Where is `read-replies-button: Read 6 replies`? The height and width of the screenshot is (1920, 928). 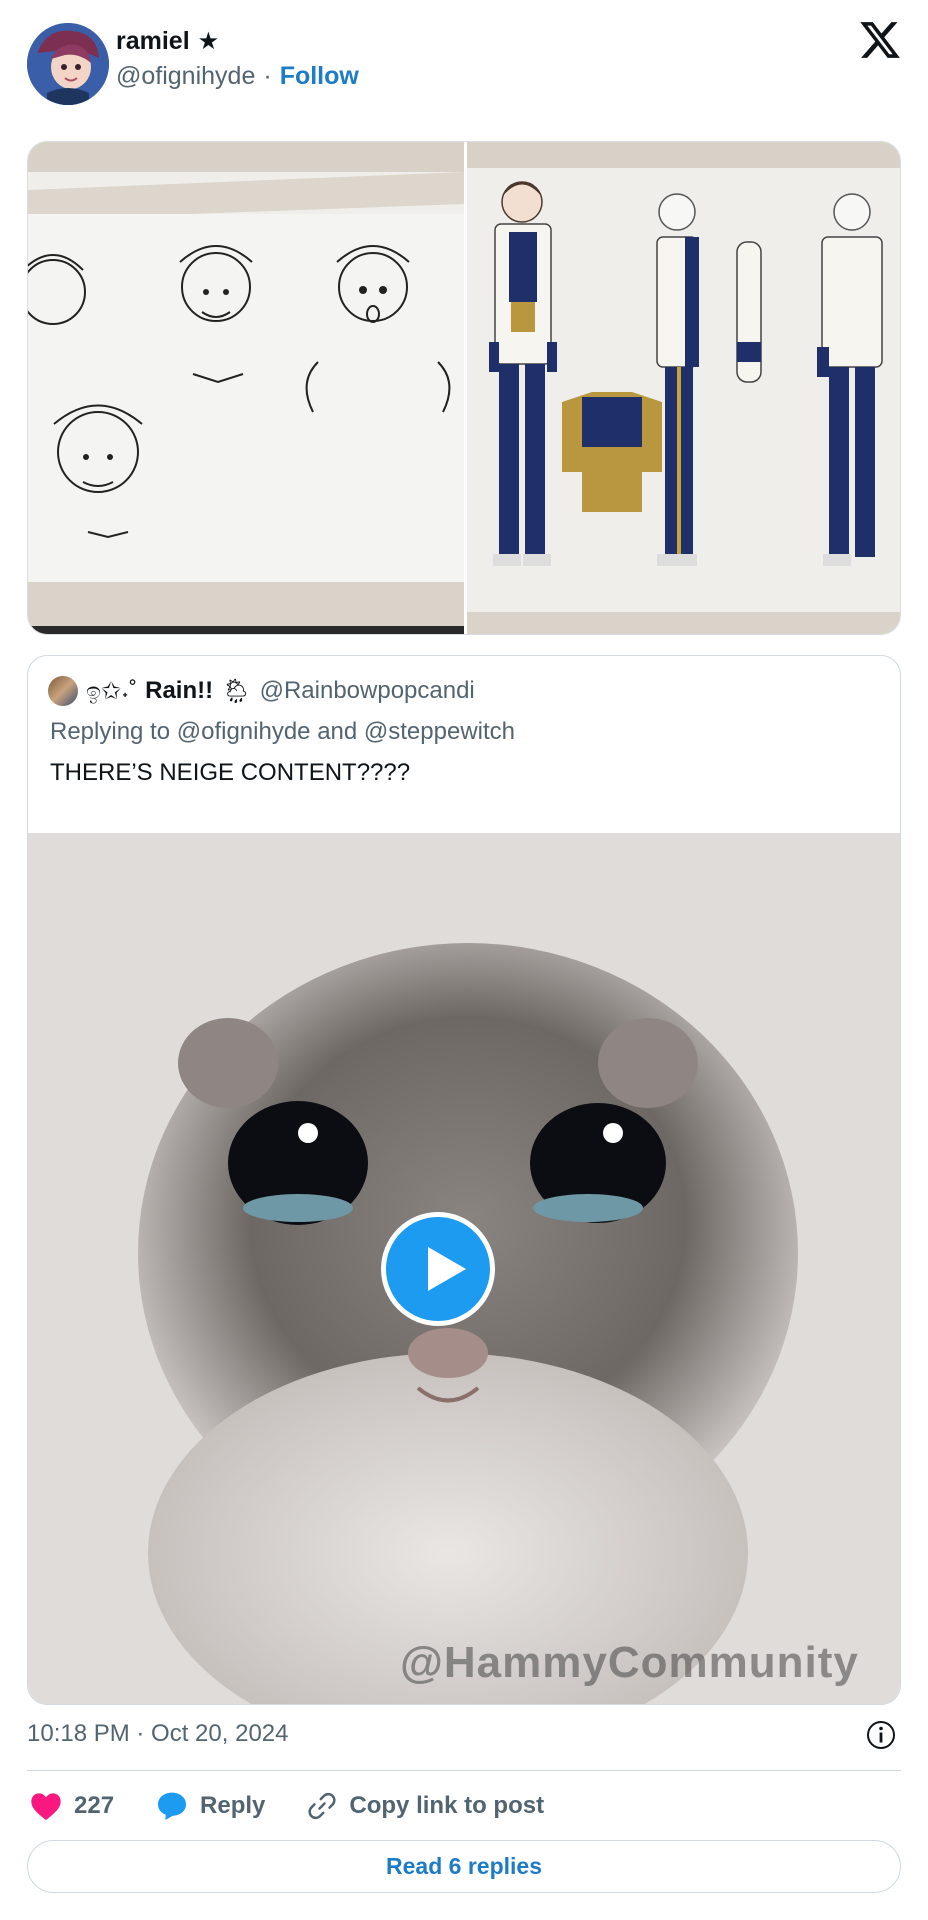 read-replies-button: Read 6 replies is located at coordinates (464, 1866).